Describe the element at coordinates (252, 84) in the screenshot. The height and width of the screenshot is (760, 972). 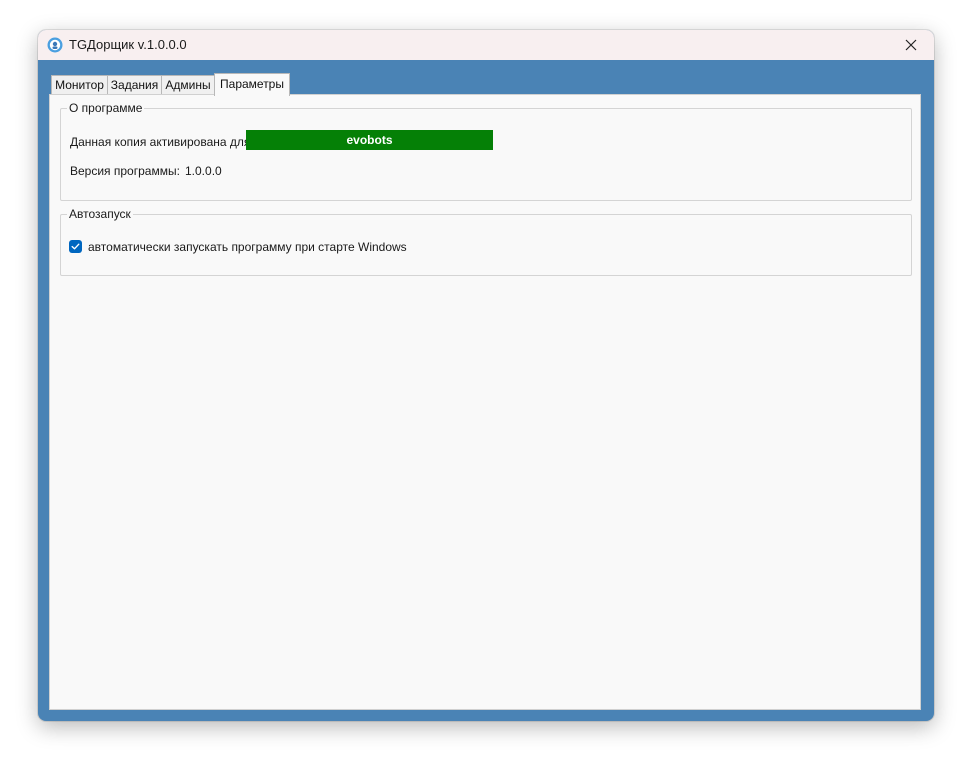
I see `tab-parameters: Параметры` at that location.